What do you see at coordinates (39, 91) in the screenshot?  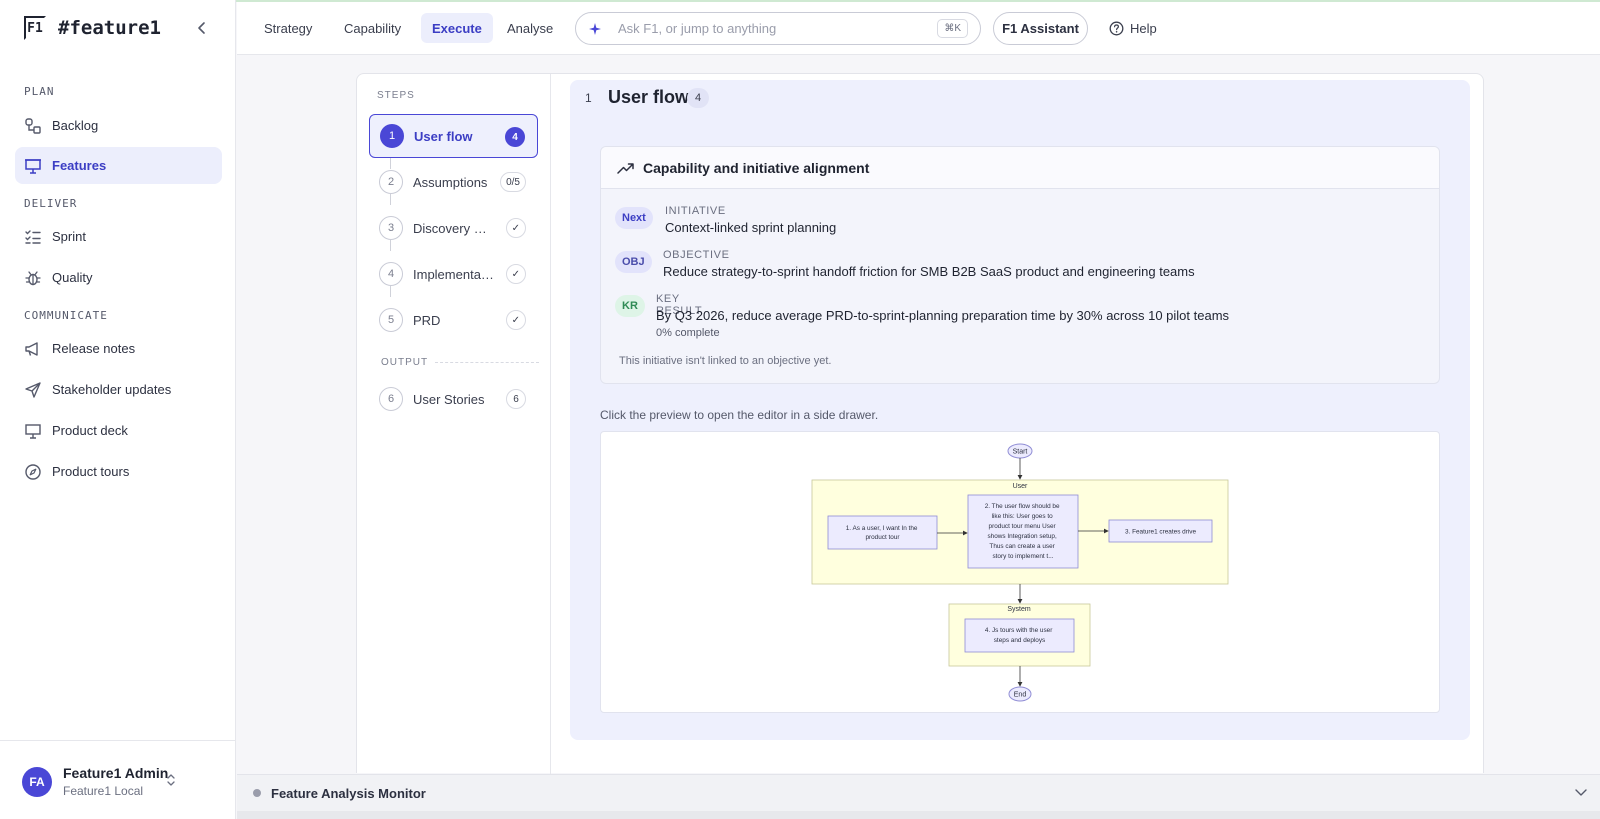 I see `section-label-plan: PLAN` at bounding box center [39, 91].